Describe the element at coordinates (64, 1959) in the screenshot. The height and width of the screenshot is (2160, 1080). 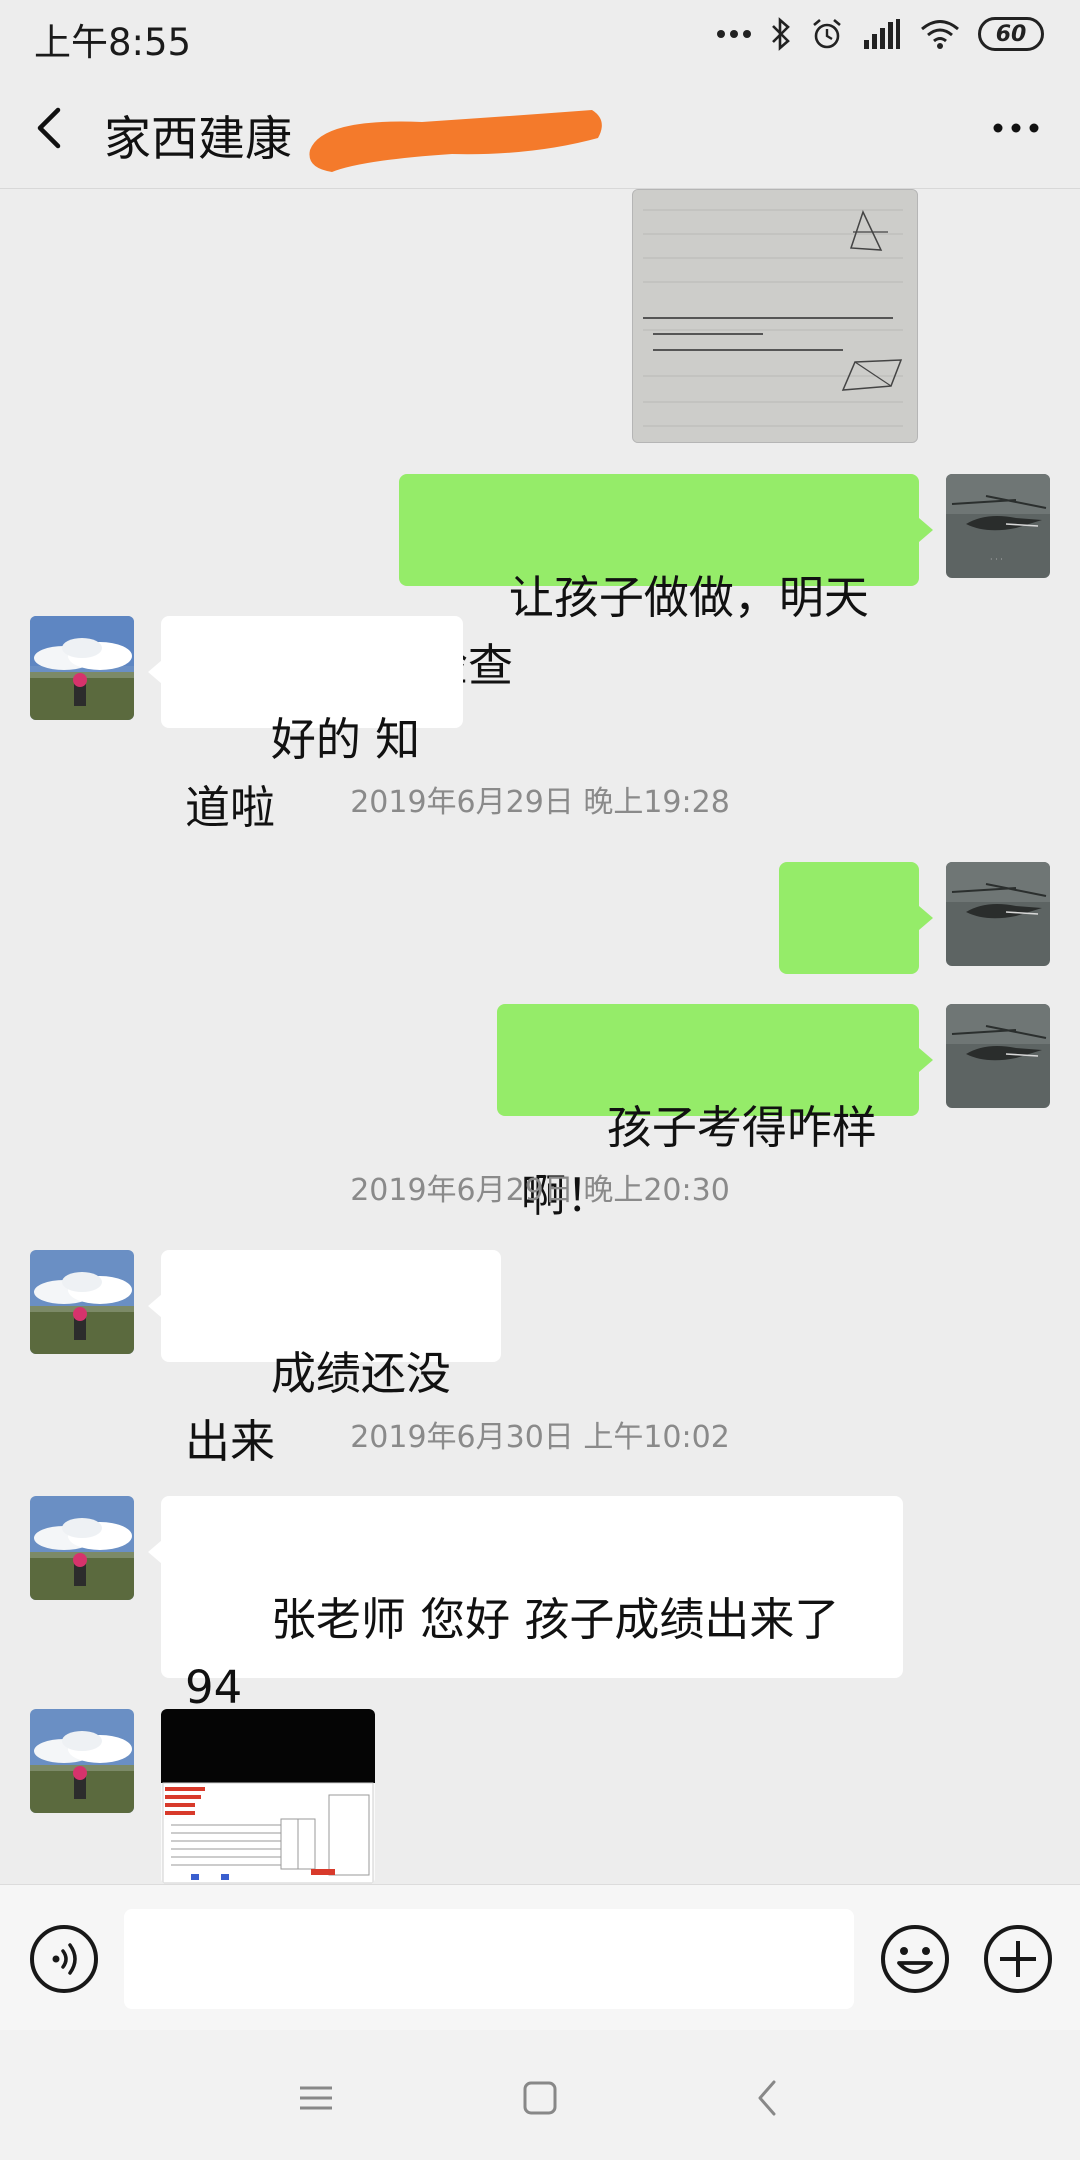
I see `voice-icon` at that location.